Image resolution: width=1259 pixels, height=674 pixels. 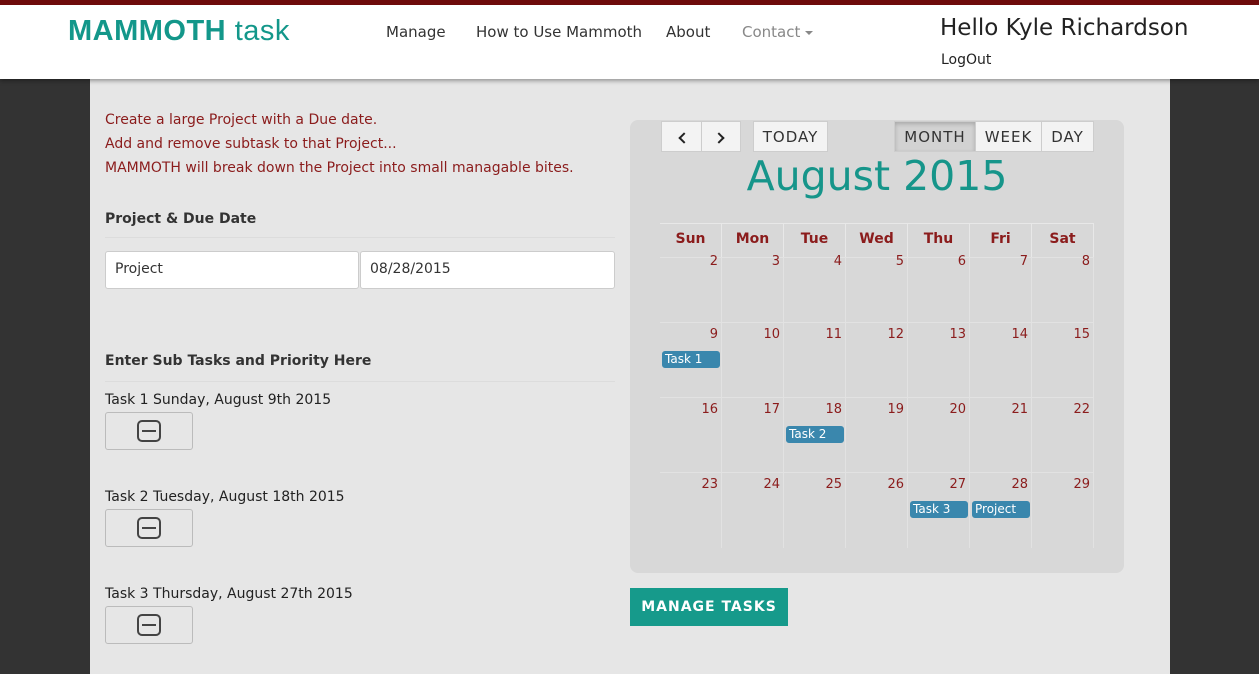 What do you see at coordinates (833, 409) in the screenshot?
I see `day-number: 18` at bounding box center [833, 409].